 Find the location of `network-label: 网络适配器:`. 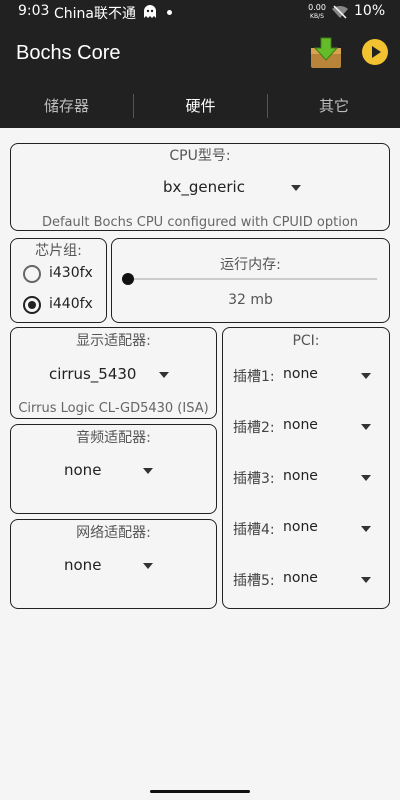

network-label: 网络适配器: is located at coordinates (113, 533).